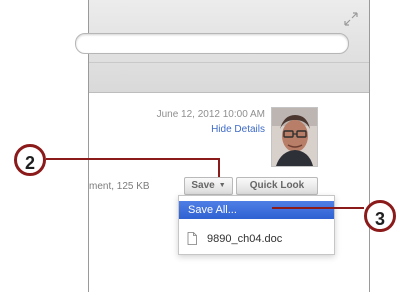  Describe the element at coordinates (351, 19) in the screenshot. I see `fullscreen-icon` at that location.